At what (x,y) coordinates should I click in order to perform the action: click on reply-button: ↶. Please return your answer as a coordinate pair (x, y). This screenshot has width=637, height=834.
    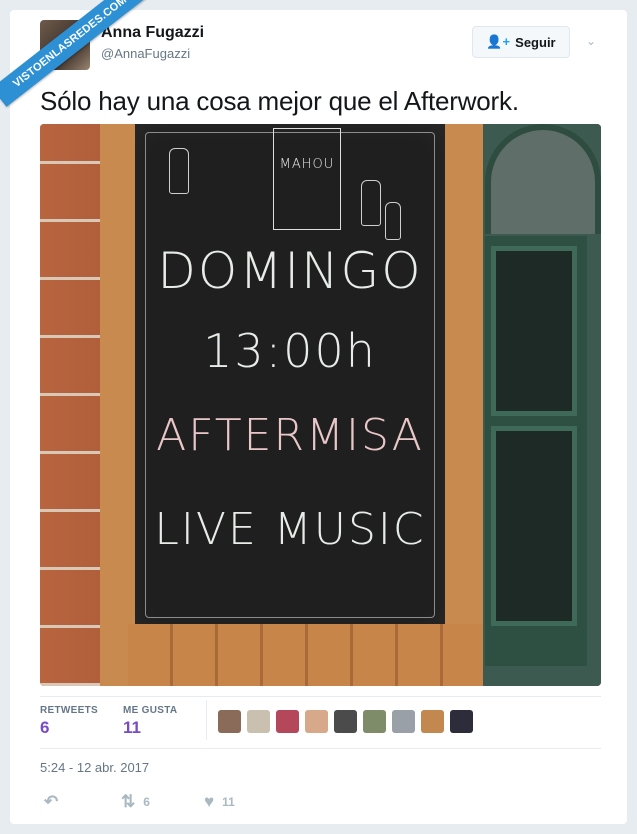
    Looking at the image, I should click on (51, 802).